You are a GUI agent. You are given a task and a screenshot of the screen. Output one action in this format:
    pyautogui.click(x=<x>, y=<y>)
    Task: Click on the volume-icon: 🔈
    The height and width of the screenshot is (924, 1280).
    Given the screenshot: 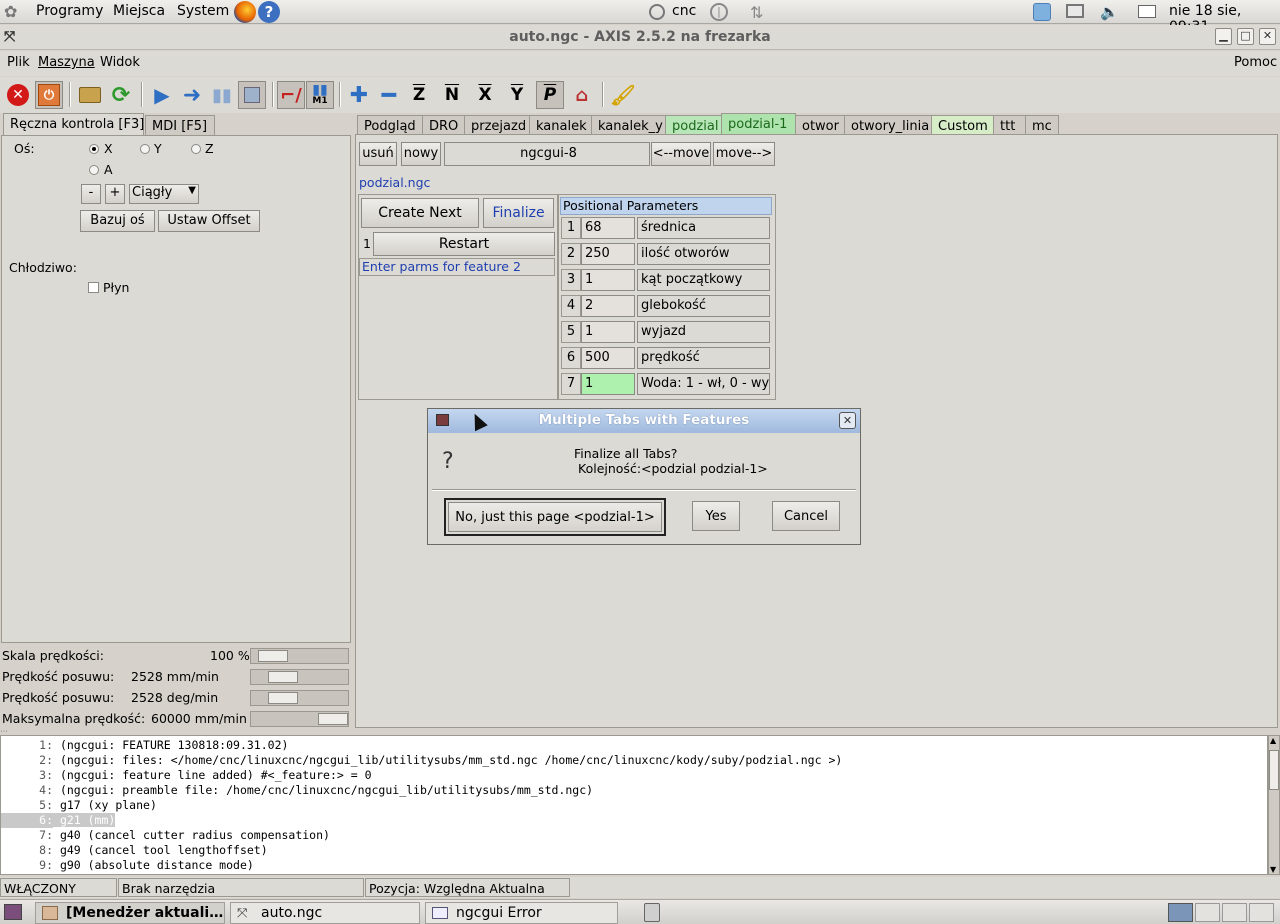 What is the action you would take?
    pyautogui.click(x=1109, y=12)
    